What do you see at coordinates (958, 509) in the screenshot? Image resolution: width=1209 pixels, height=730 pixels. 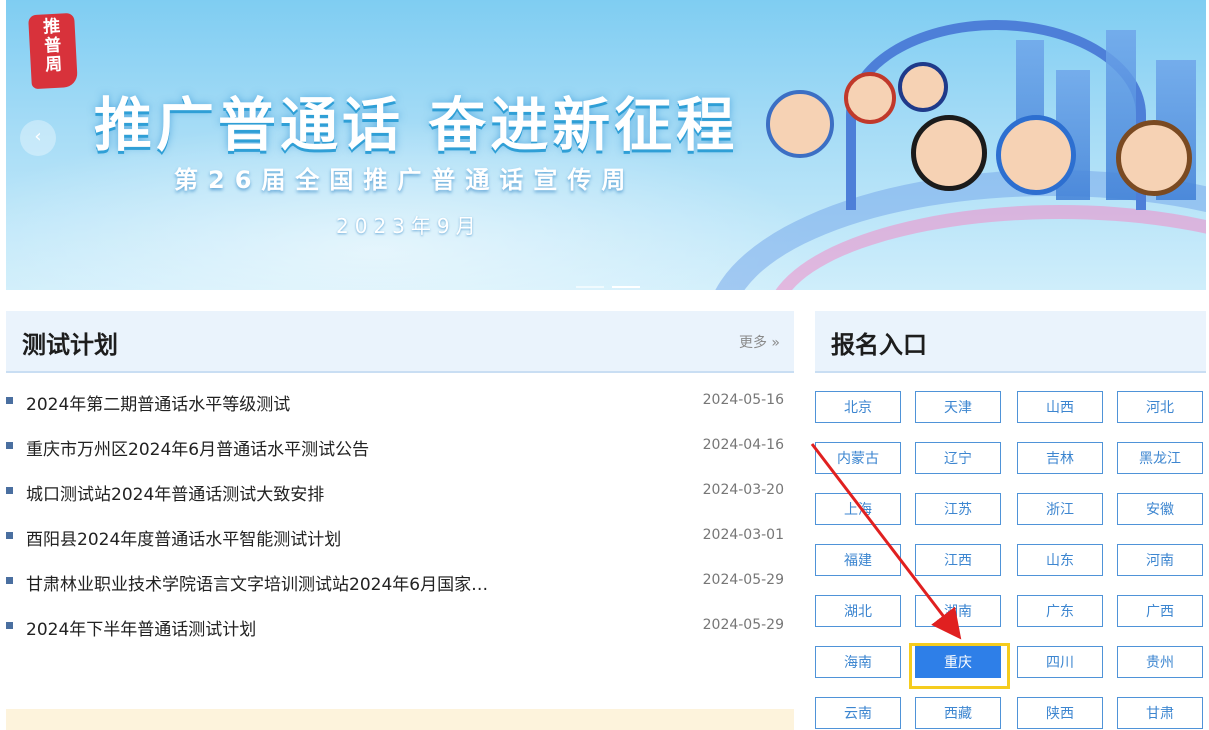 I see `province-button: 江苏` at bounding box center [958, 509].